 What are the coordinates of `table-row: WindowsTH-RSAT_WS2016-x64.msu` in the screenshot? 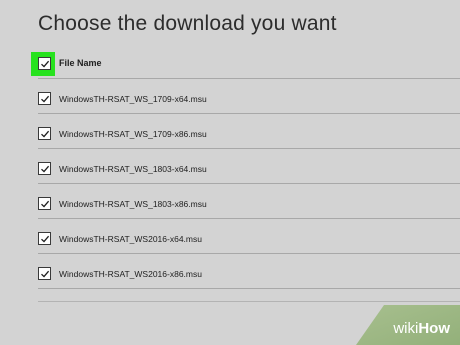 It's located at (249, 236).